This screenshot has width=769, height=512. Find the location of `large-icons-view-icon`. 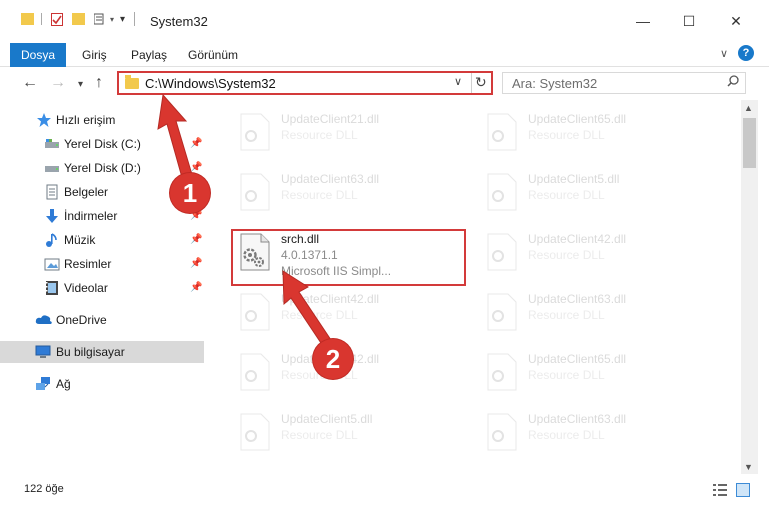

large-icons-view-icon is located at coordinates (743, 490).